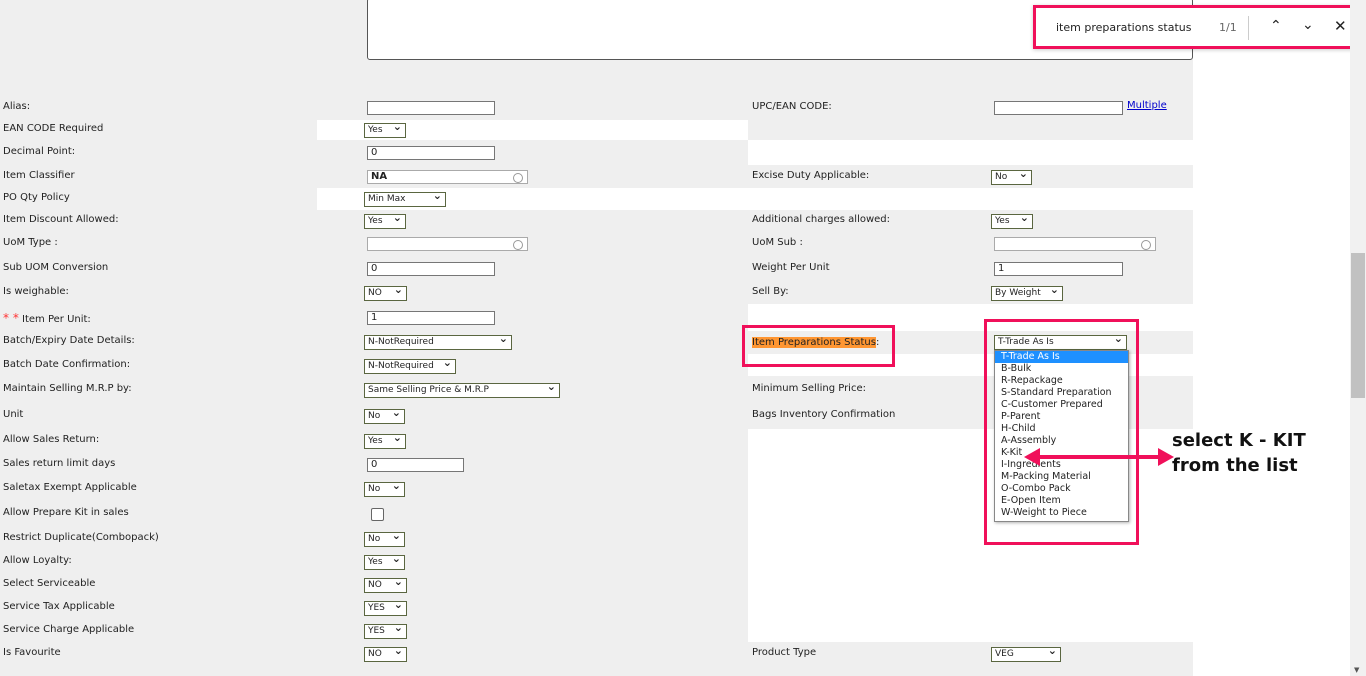  I want to click on field-label: EAN CODE Required, so click(53, 128).